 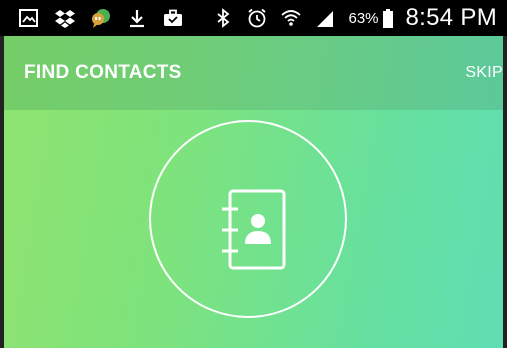 I want to click on dropbox-icon, so click(x=65, y=18).